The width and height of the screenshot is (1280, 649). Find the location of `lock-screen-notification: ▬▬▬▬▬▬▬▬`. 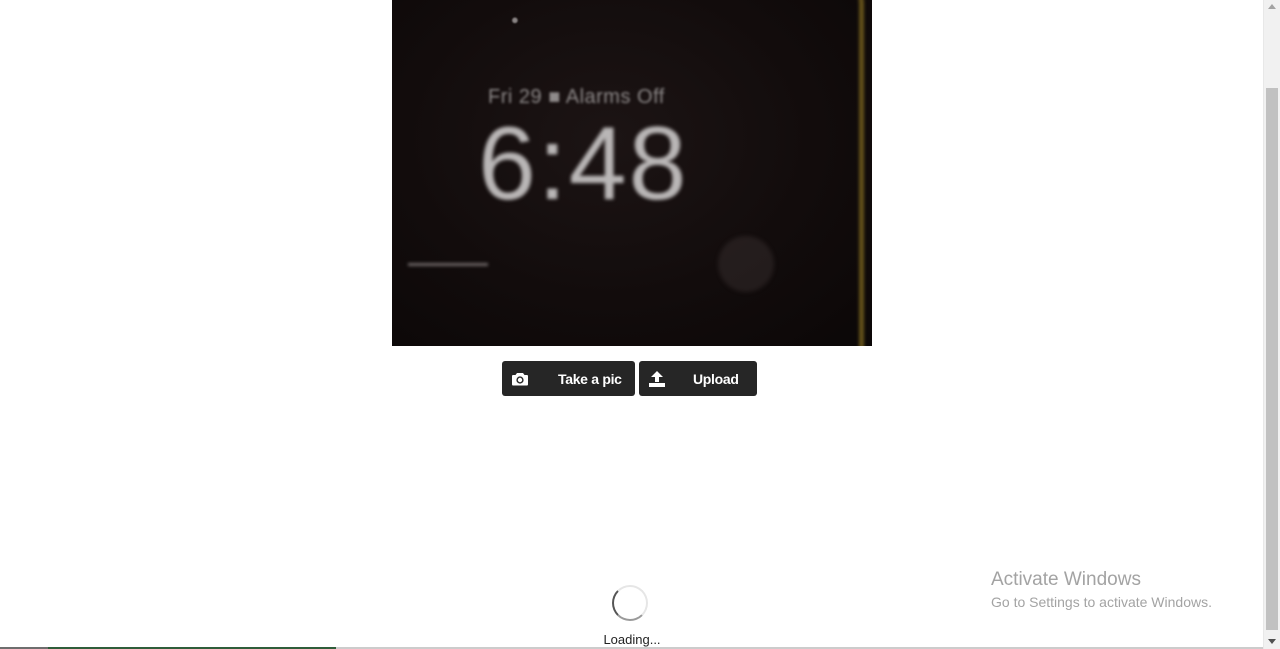

lock-screen-notification: ▬▬▬▬▬▬▬▬ is located at coordinates (448, 263).